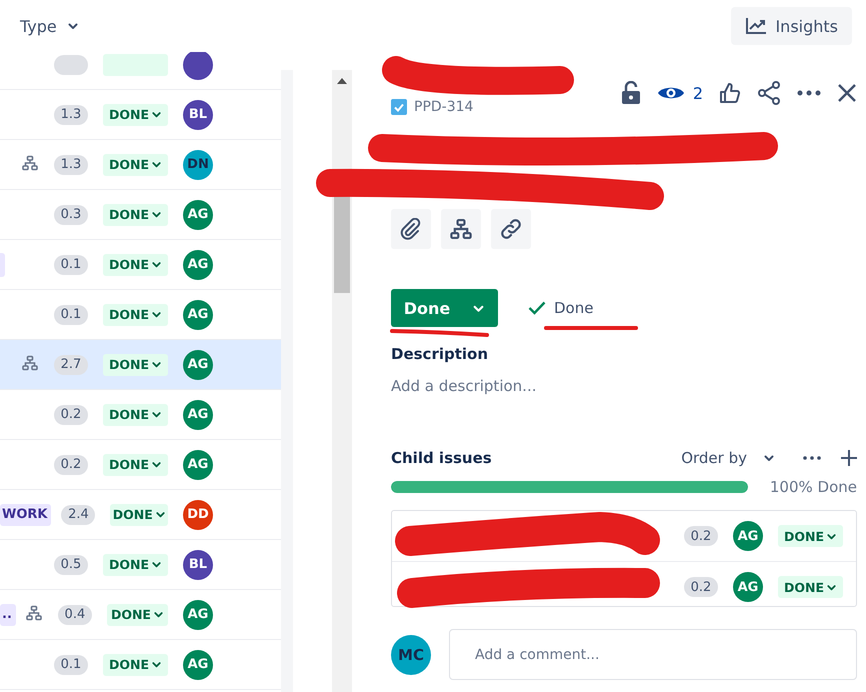 This screenshot has height=692, width=866. Describe the element at coordinates (812, 458) in the screenshot. I see `more-icon` at that location.